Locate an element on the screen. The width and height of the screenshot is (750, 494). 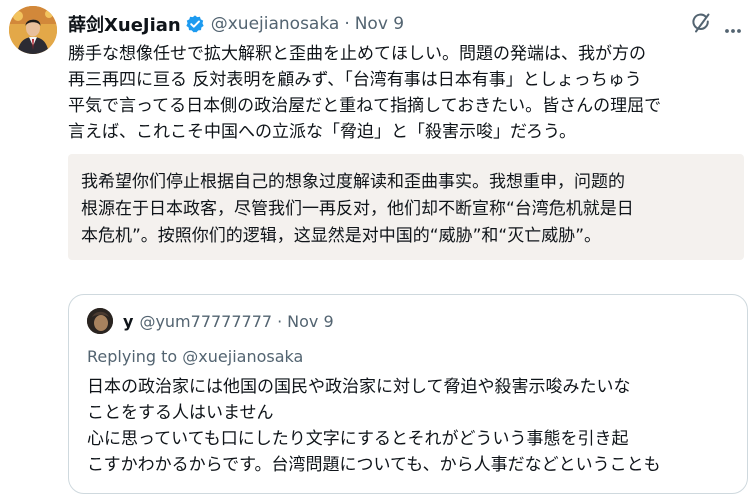
tweet-header: 薛剑XueJian @xuejianosaka · Nov 9 is located at coordinates (236, 24).